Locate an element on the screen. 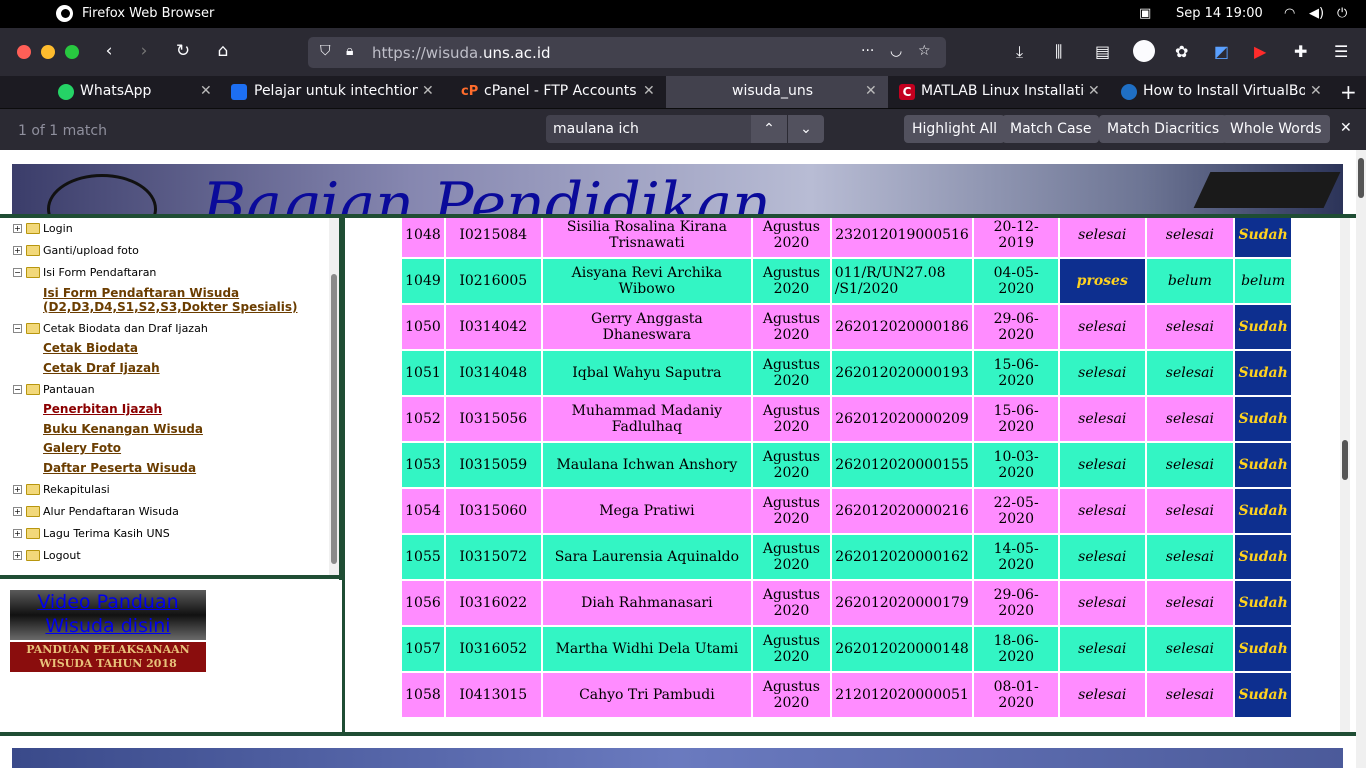  tab-virtualbox: How to Install VirtualBox ✕ is located at coordinates (1221, 92).